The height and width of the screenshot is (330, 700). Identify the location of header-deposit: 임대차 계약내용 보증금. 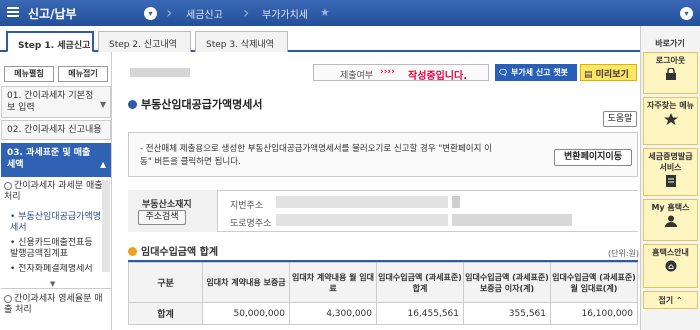
(246, 282).